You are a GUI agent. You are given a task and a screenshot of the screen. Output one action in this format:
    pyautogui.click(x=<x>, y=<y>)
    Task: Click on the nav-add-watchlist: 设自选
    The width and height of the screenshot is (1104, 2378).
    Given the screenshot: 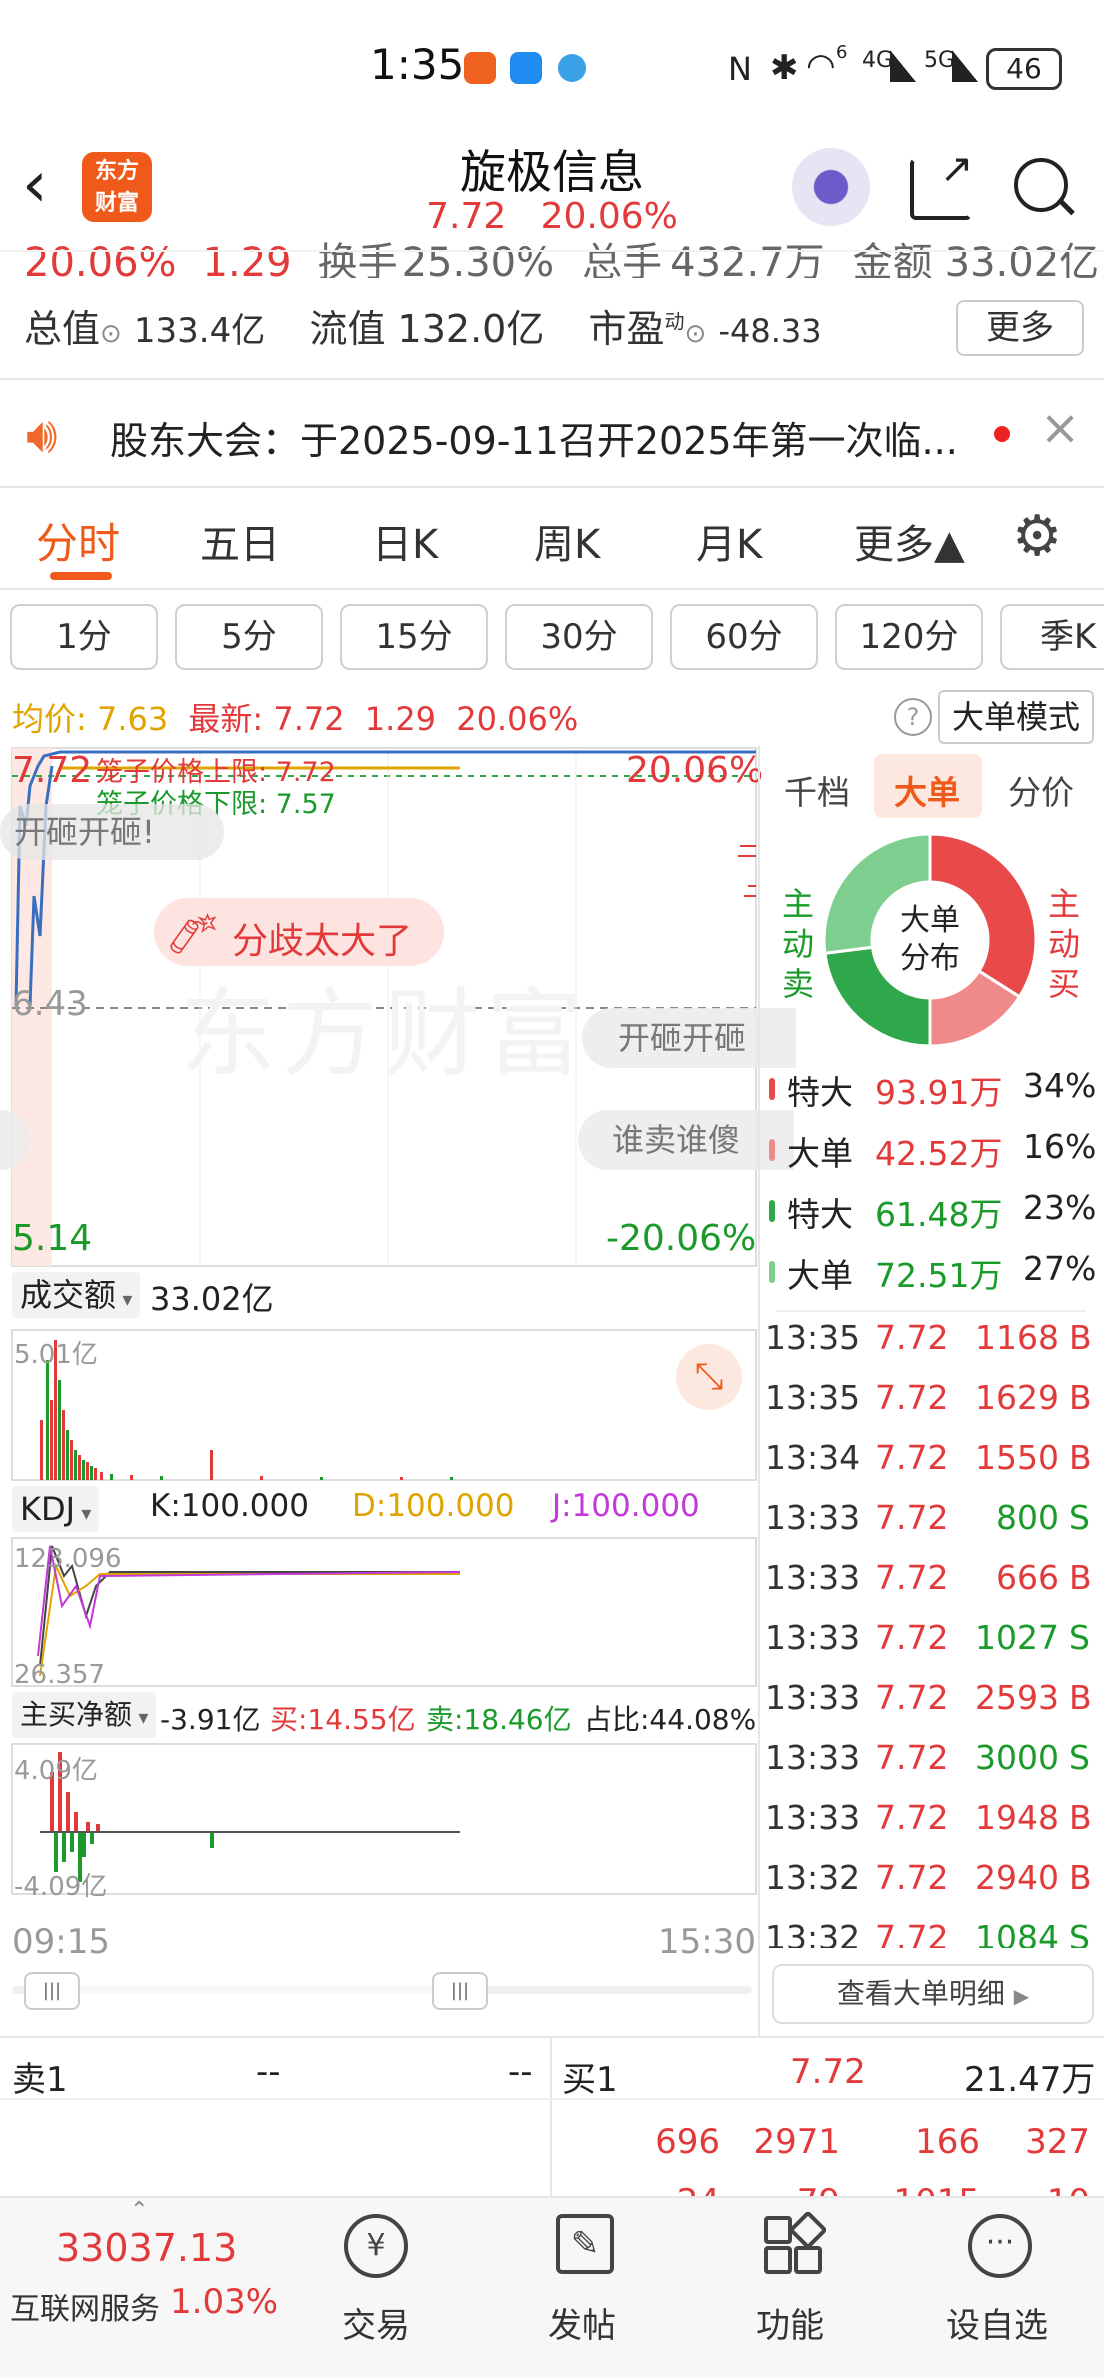 What is the action you would take?
    pyautogui.click(x=997, y=2322)
    